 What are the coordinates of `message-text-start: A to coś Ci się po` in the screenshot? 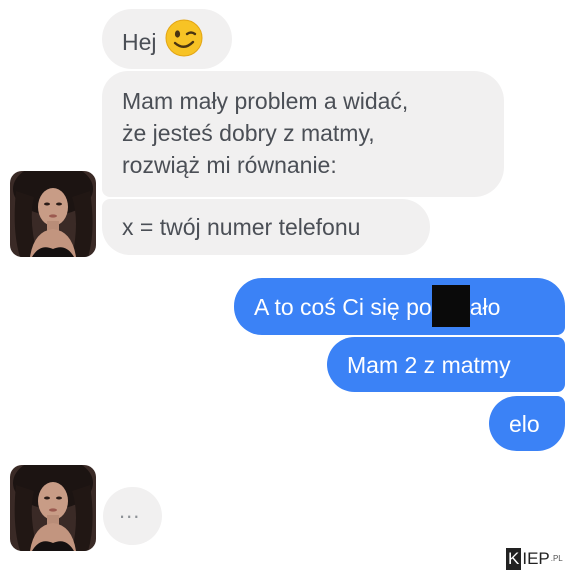 It's located at (343, 307).